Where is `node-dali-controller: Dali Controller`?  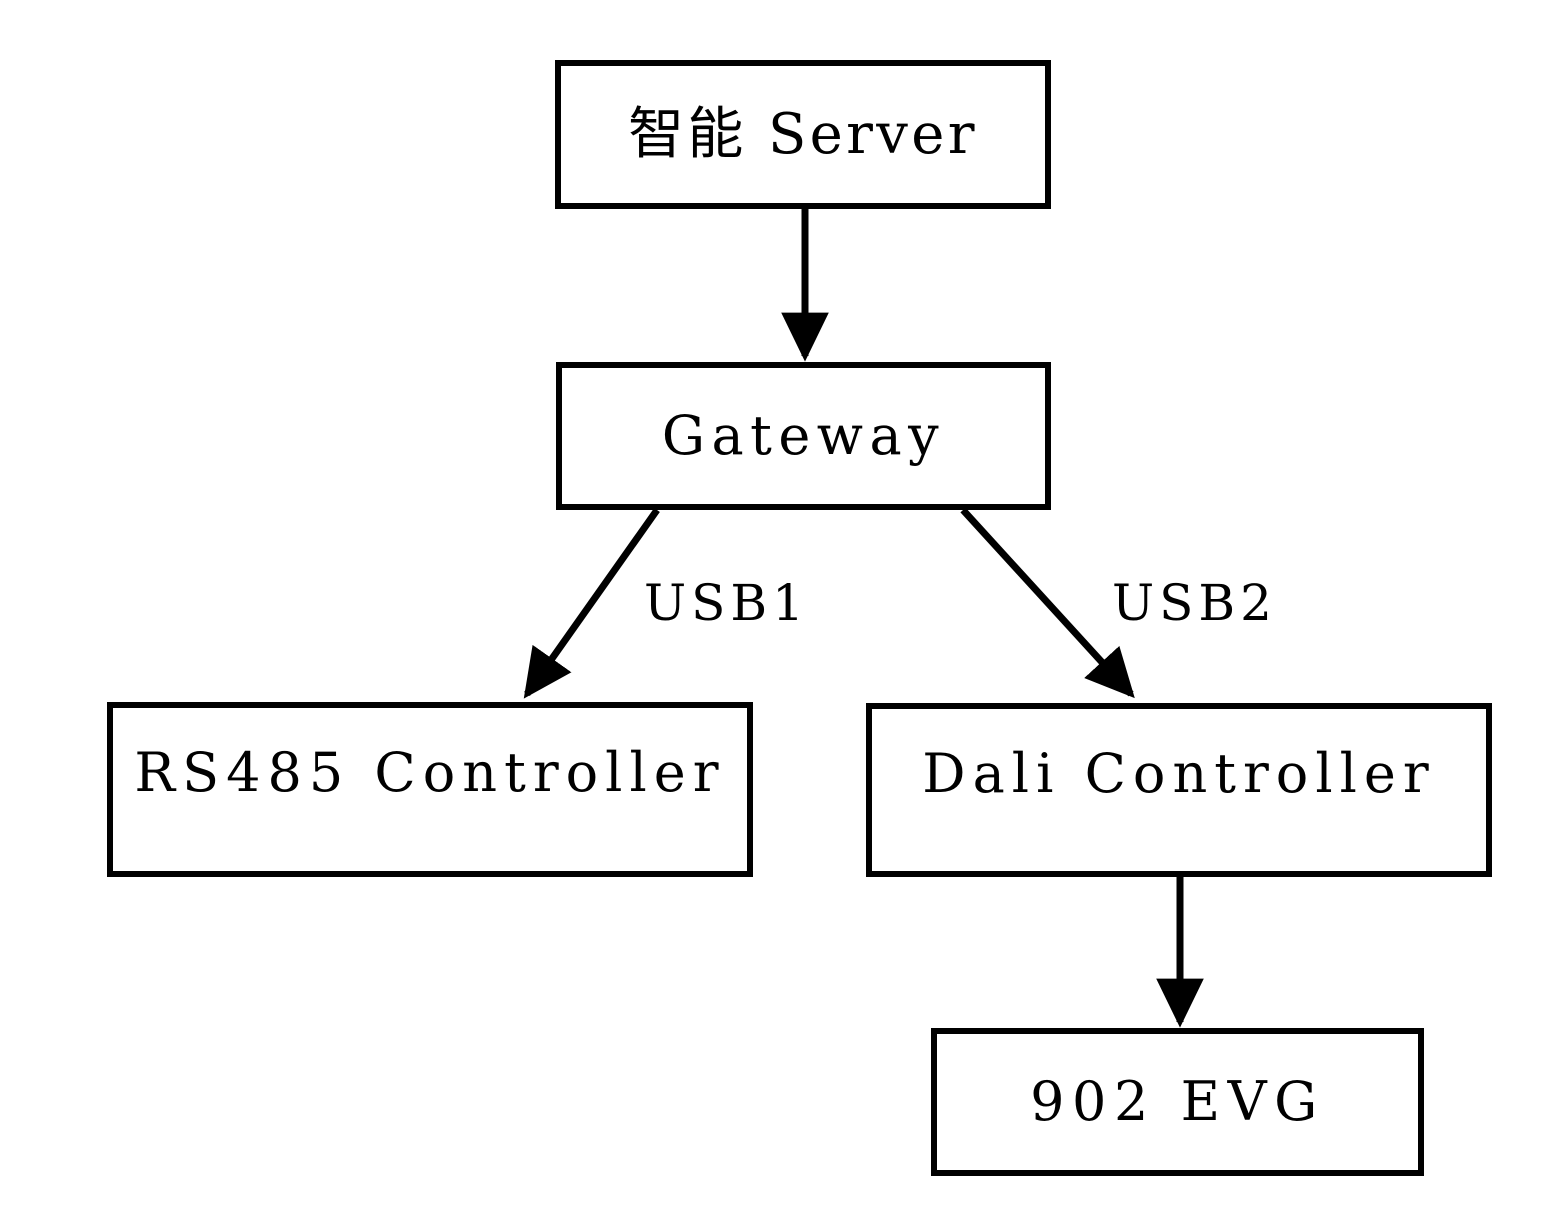
node-dali-controller: Dali Controller is located at coordinates (1179, 790).